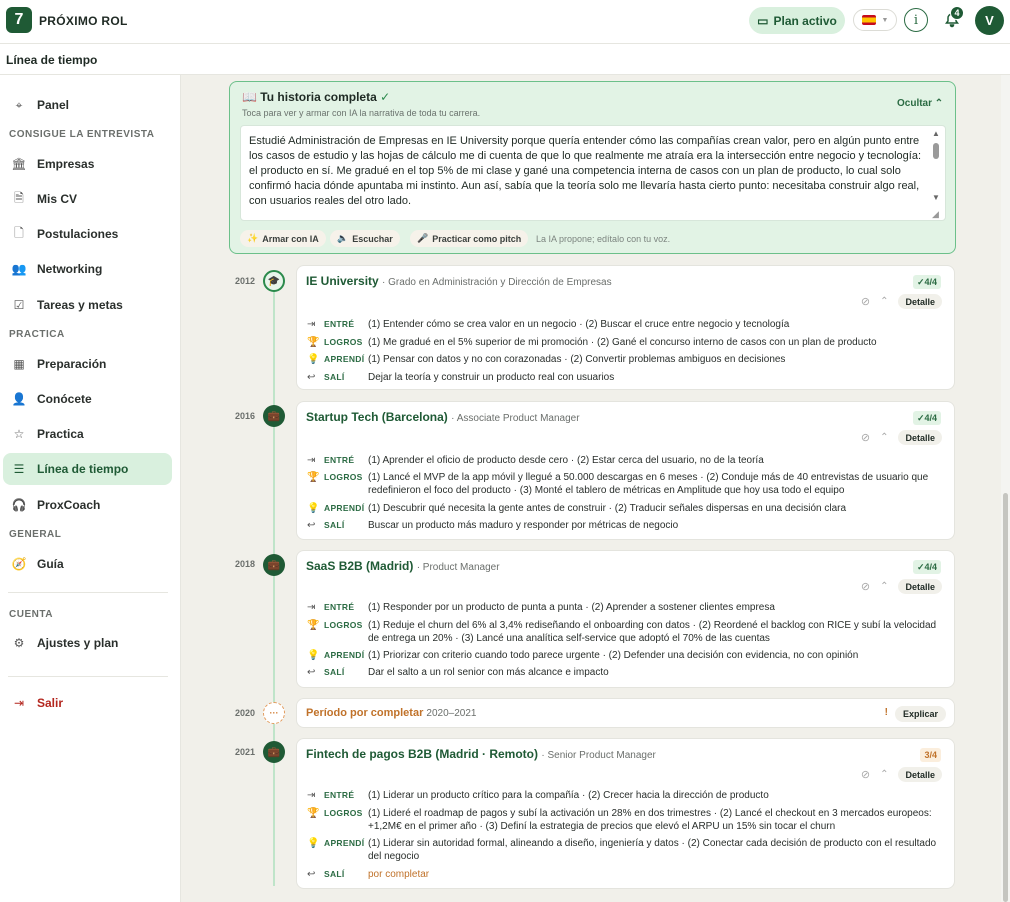 The height and width of the screenshot is (902, 1010). I want to click on timeline-year: 2020, so click(245, 713).